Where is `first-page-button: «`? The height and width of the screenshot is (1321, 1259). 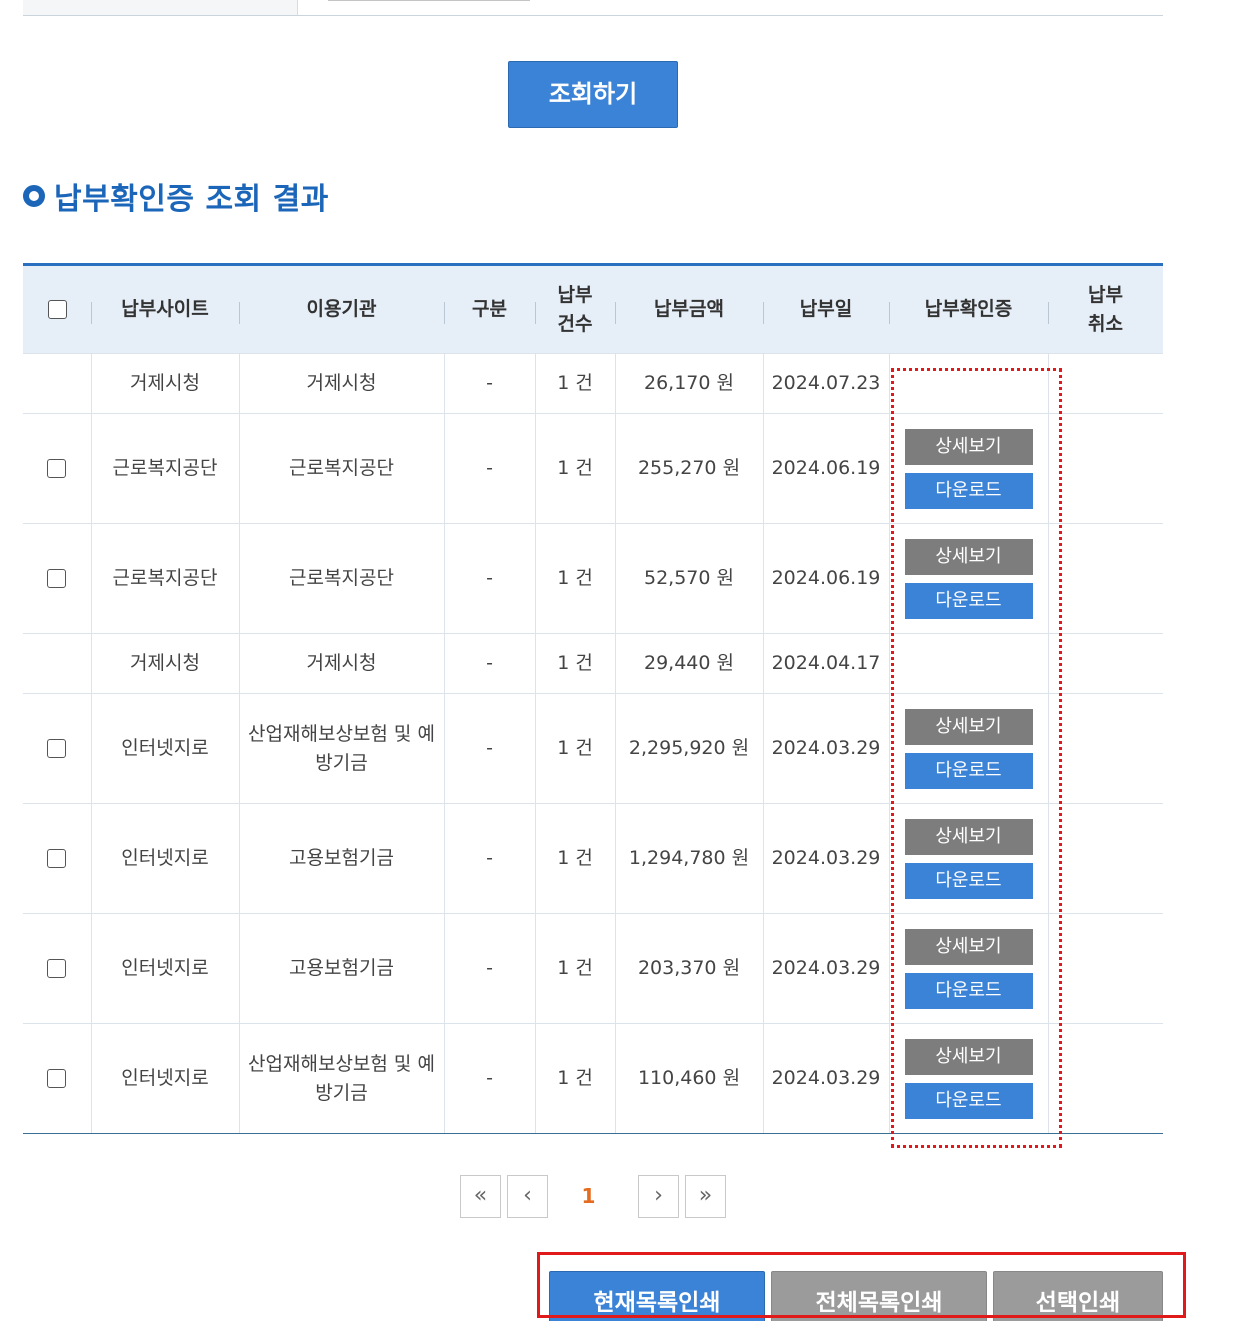 first-page-button: « is located at coordinates (480, 1196).